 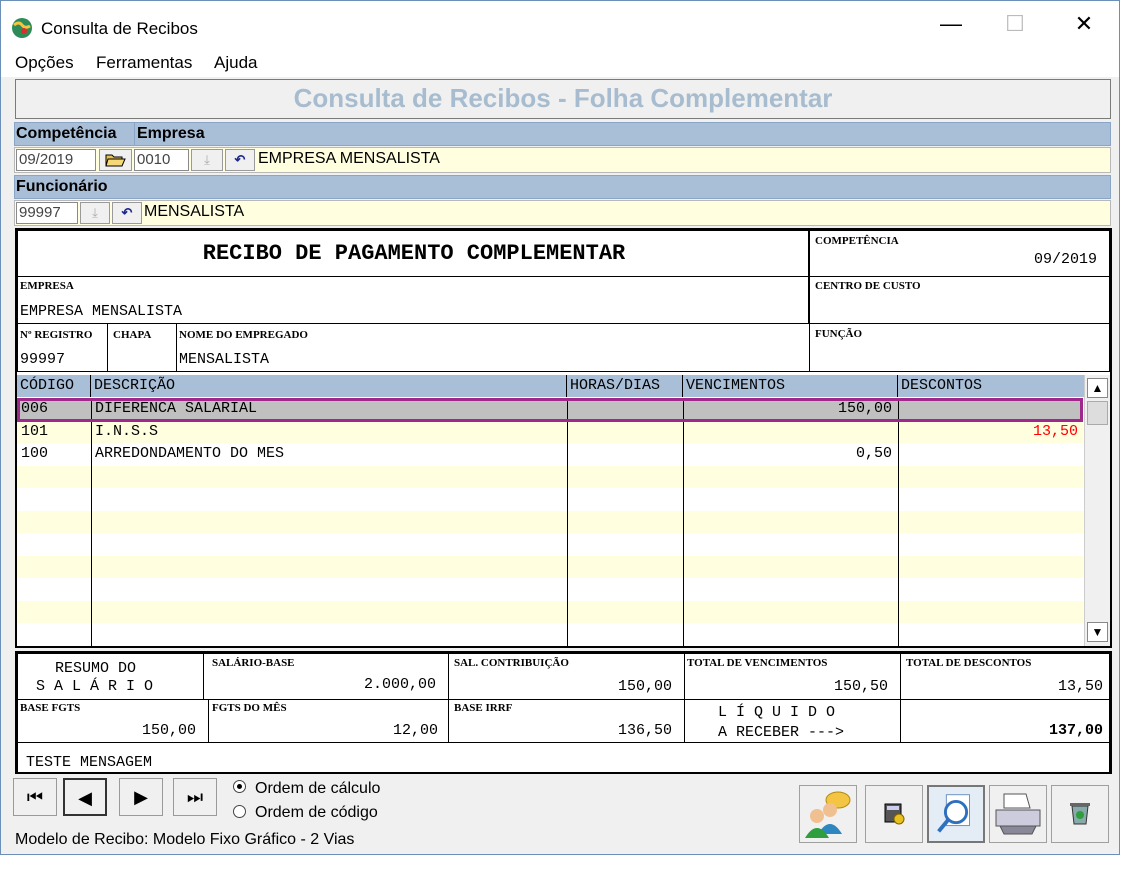 I want to click on radio-dot, so click(x=239, y=786).